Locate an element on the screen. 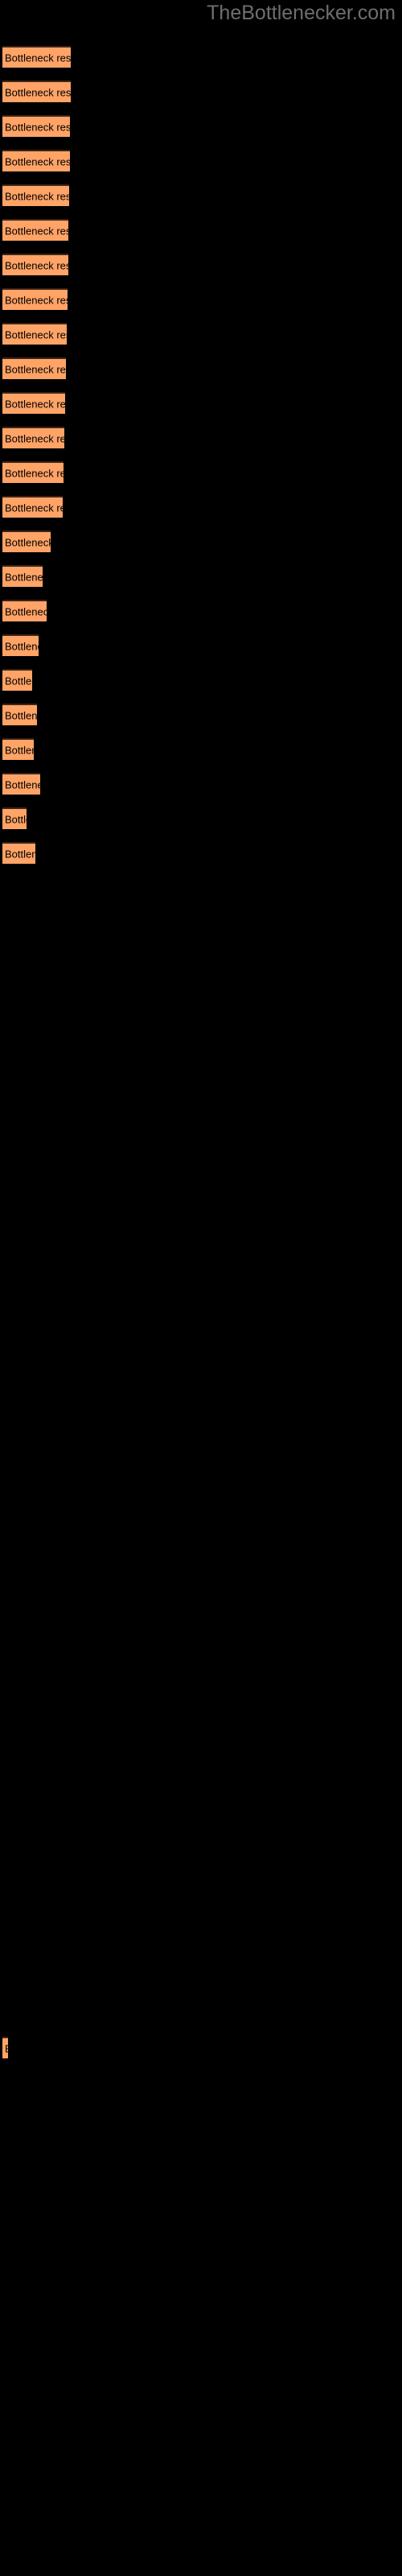  bar-15: Bottleneck result is located at coordinates (26, 541).